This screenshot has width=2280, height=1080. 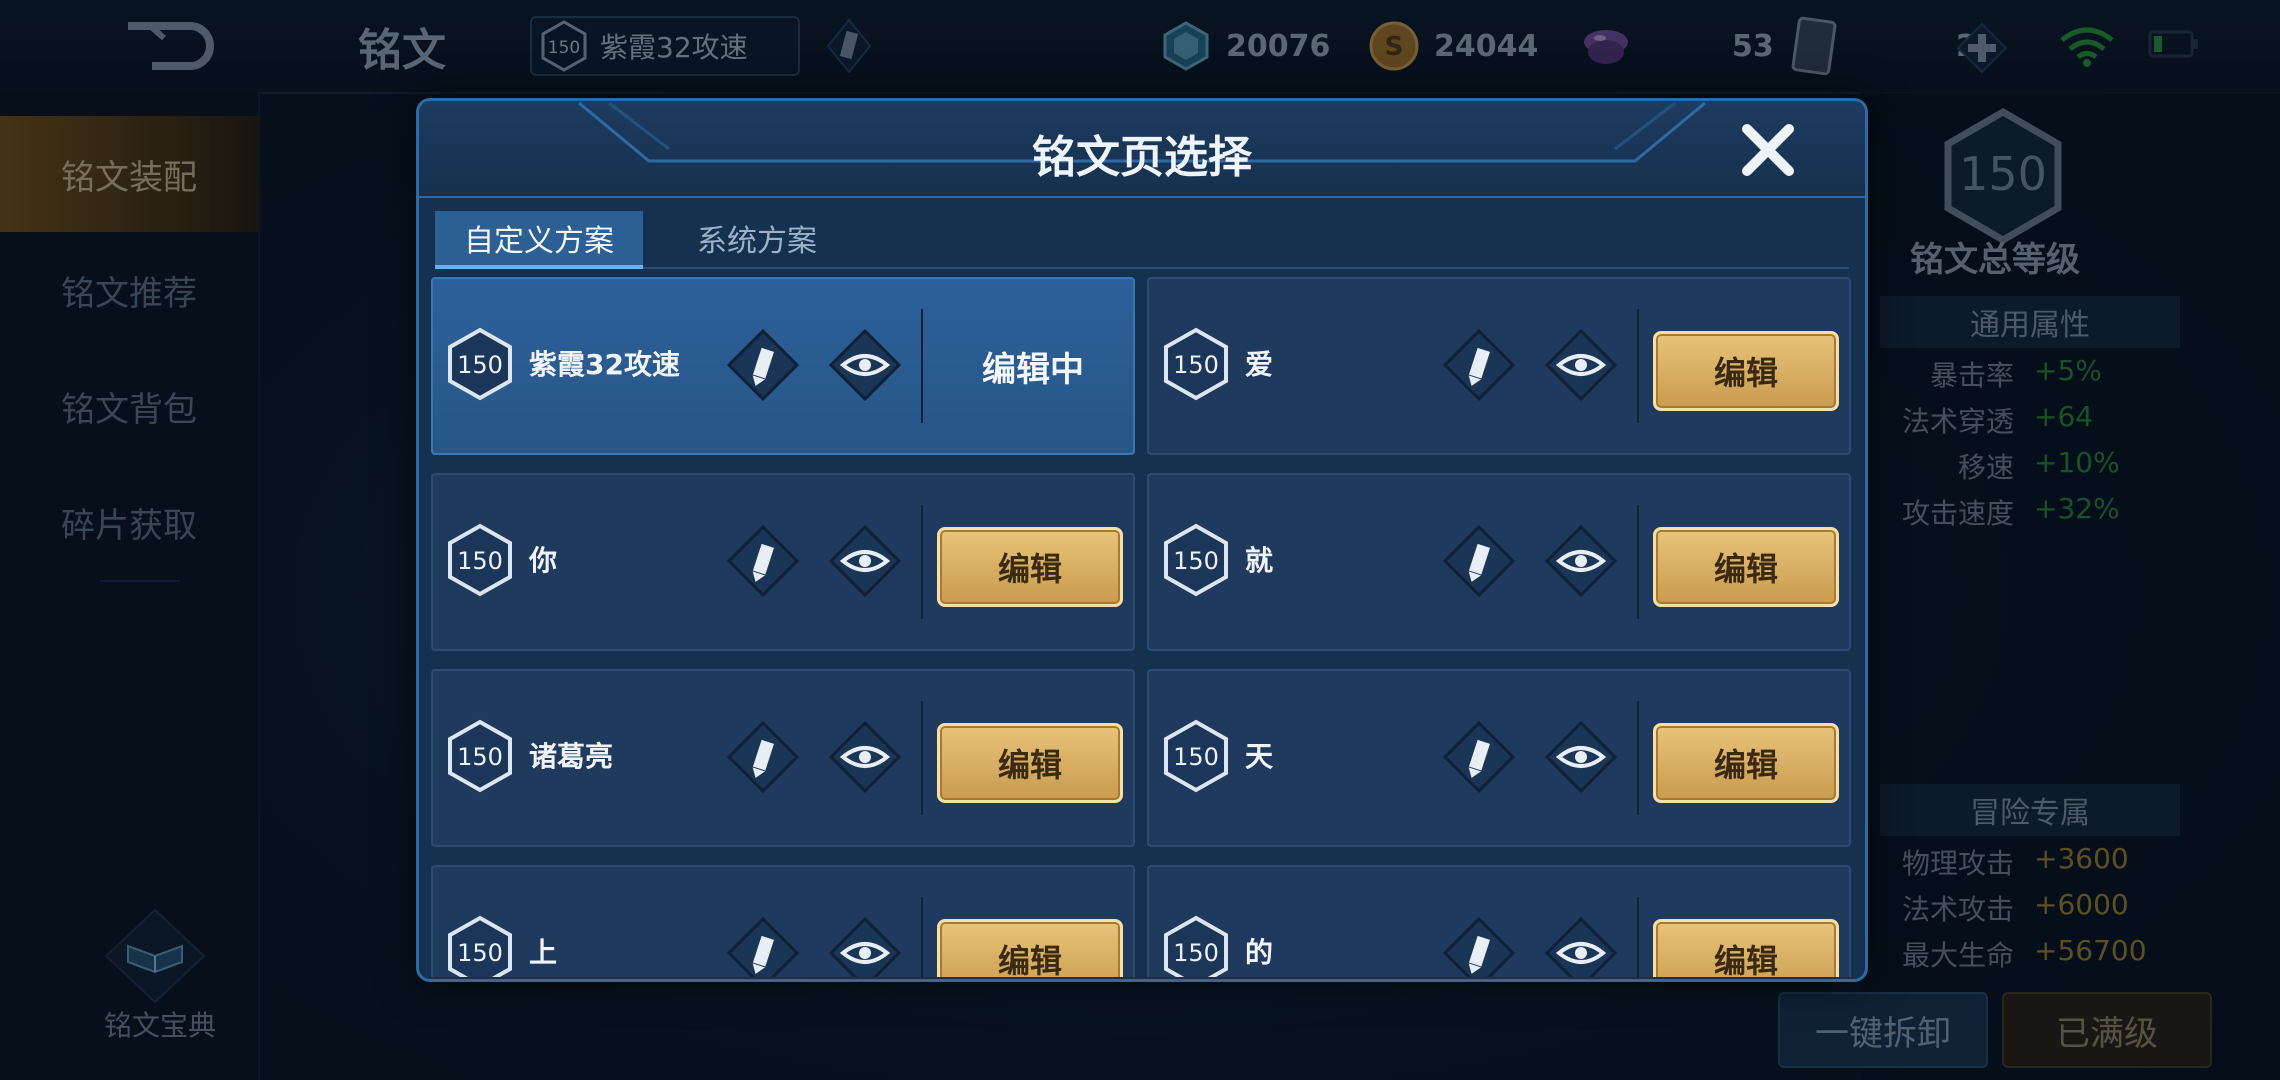 I want to click on inscription-page-card: 150 就 编辑, so click(x=1499, y=562).